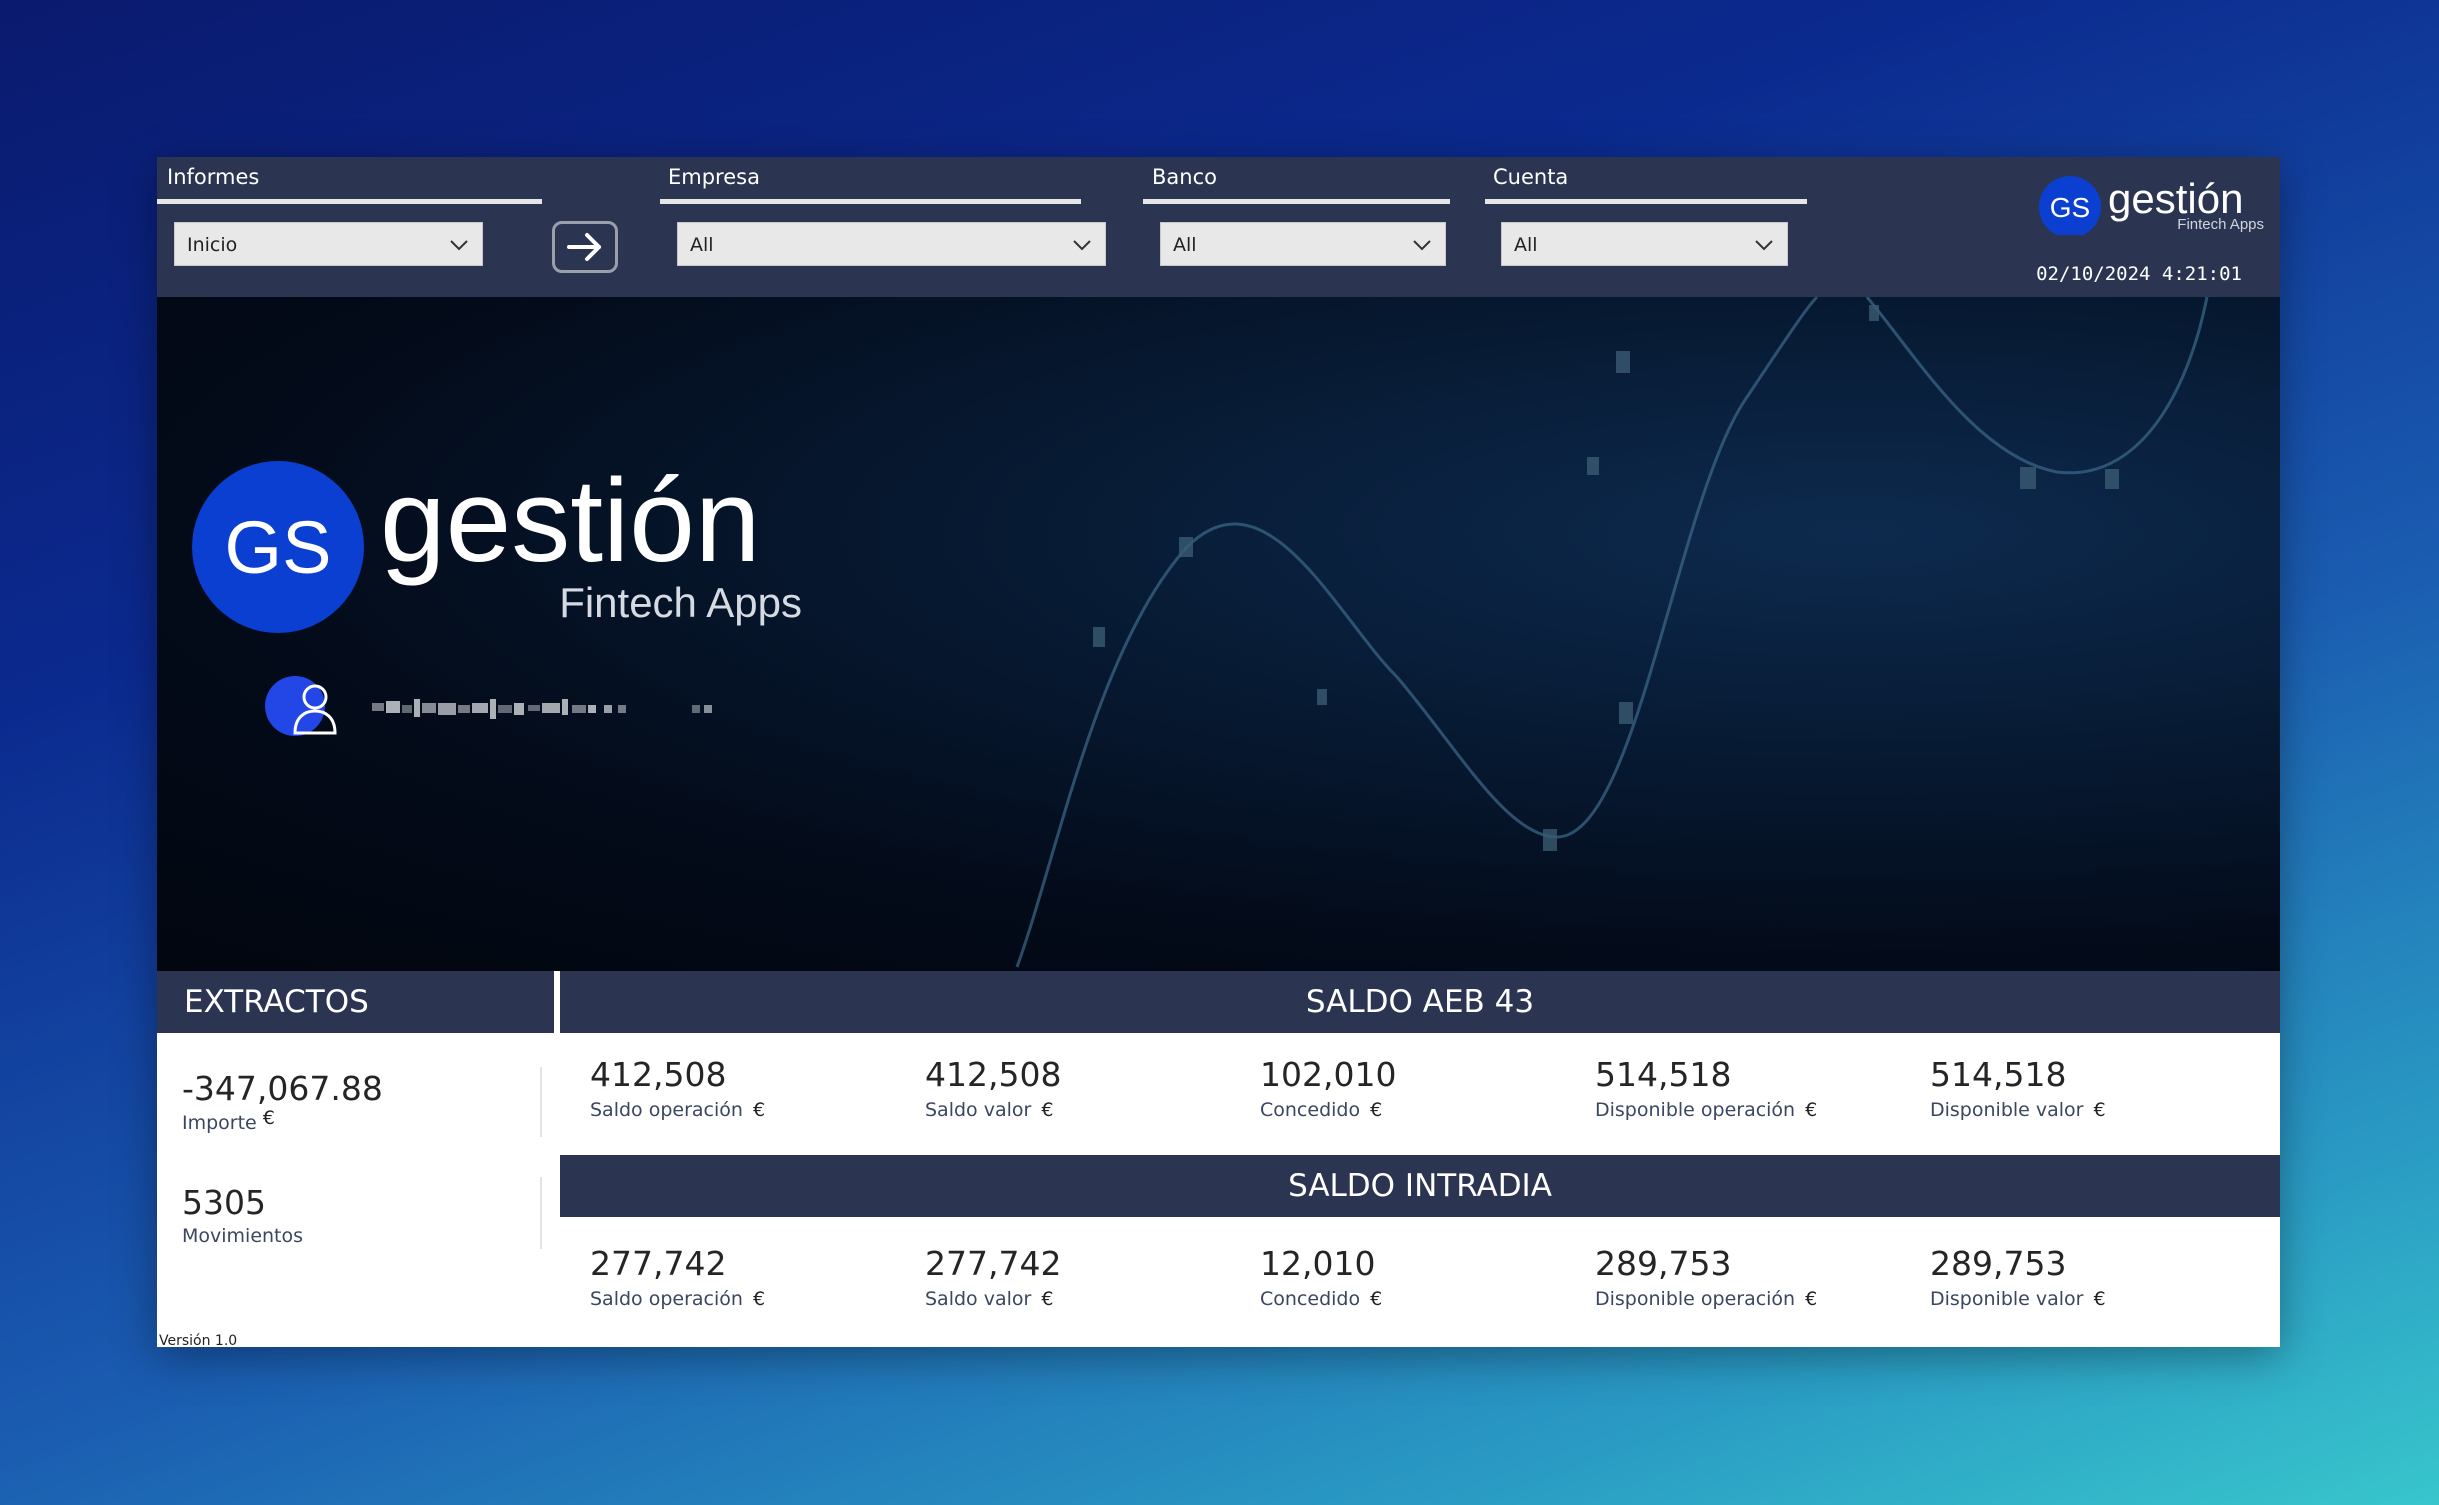 This screenshot has width=2439, height=1505. I want to click on logo-small-name: gestión, so click(2175, 198).